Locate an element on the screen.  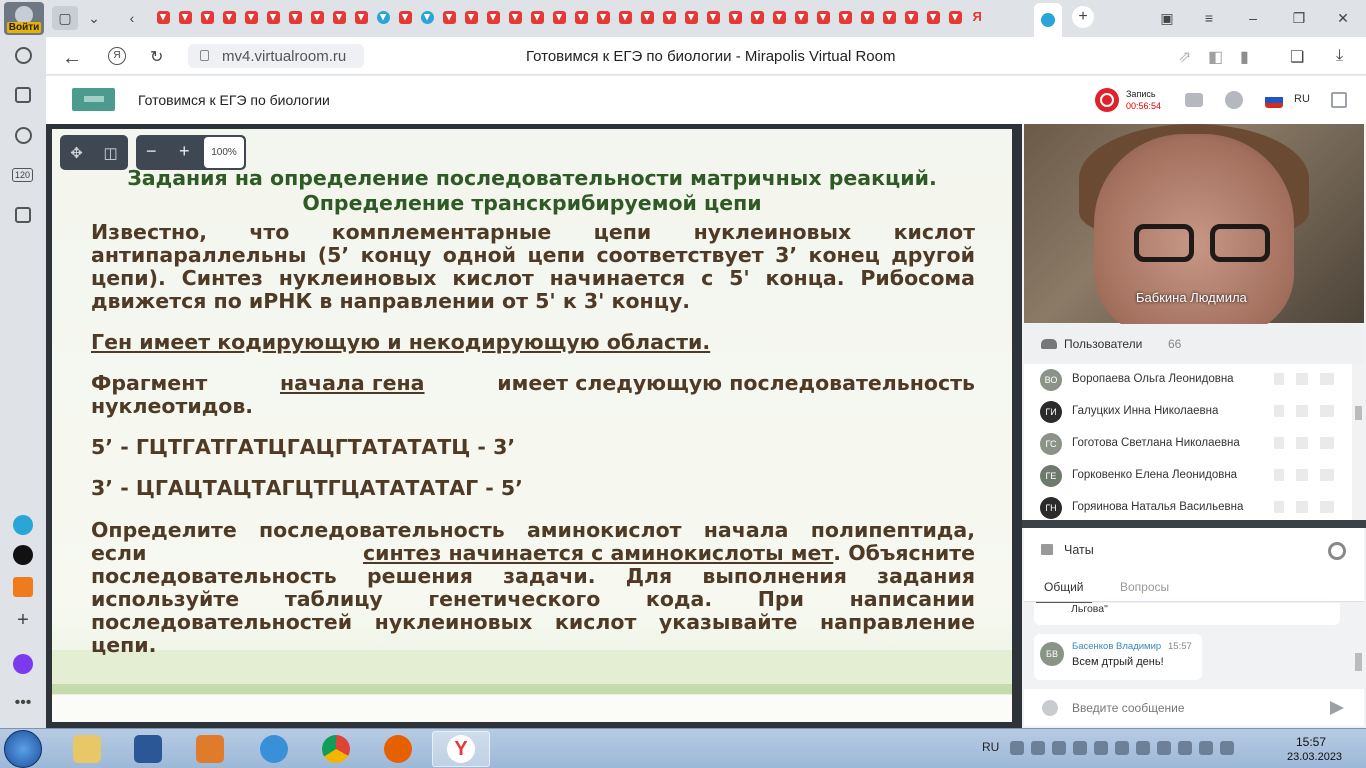
message-input: Введите сообщение is located at coordinates (1128, 708).